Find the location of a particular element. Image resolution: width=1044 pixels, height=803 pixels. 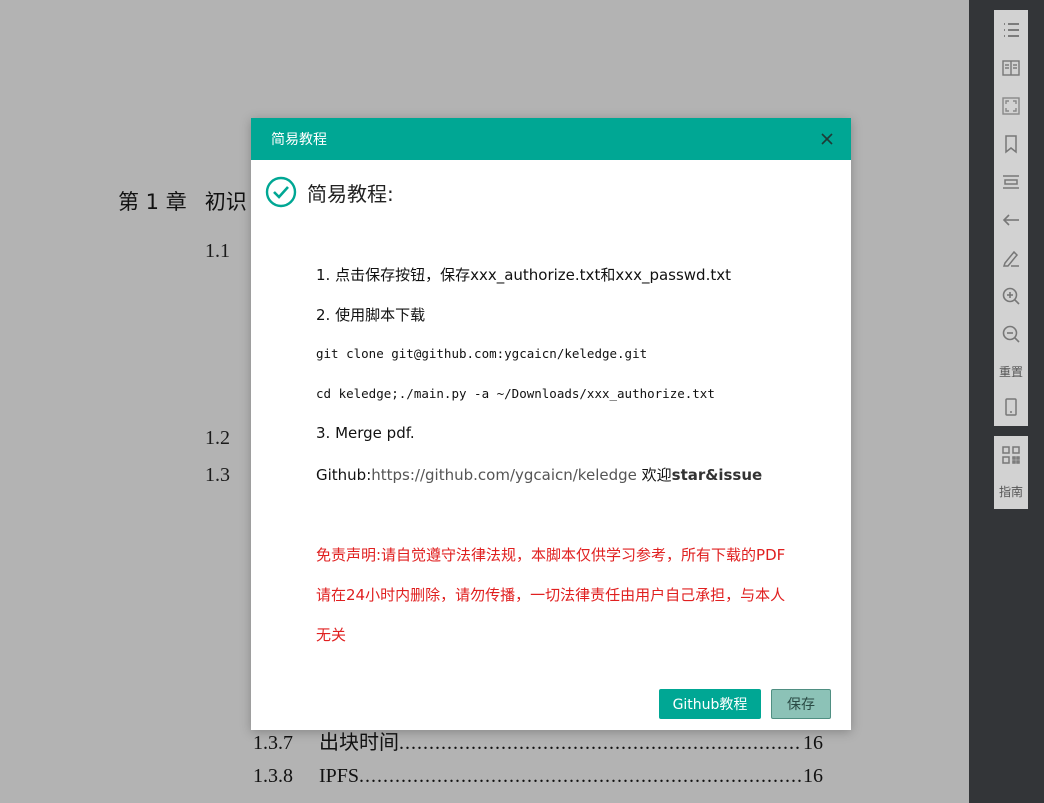

fullscreen-icon is located at coordinates (1011, 106).